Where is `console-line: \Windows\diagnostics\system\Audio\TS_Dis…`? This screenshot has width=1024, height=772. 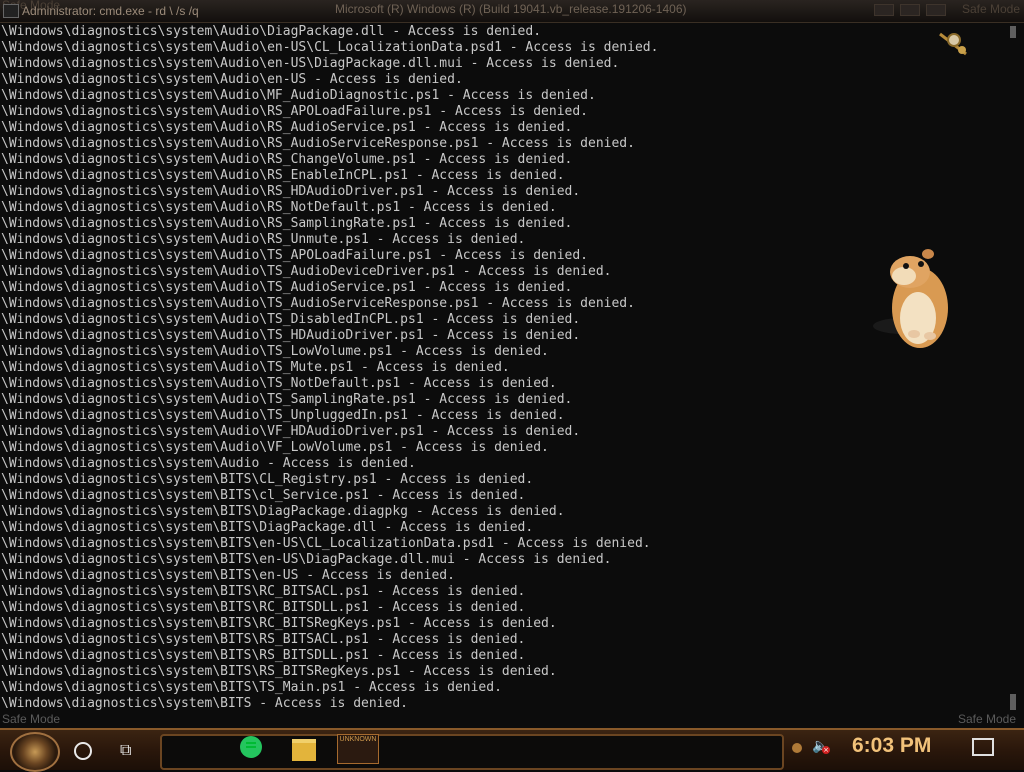 console-line: \Windows\diagnostics\system\Audio\TS_Dis… is located at coordinates (291, 319).